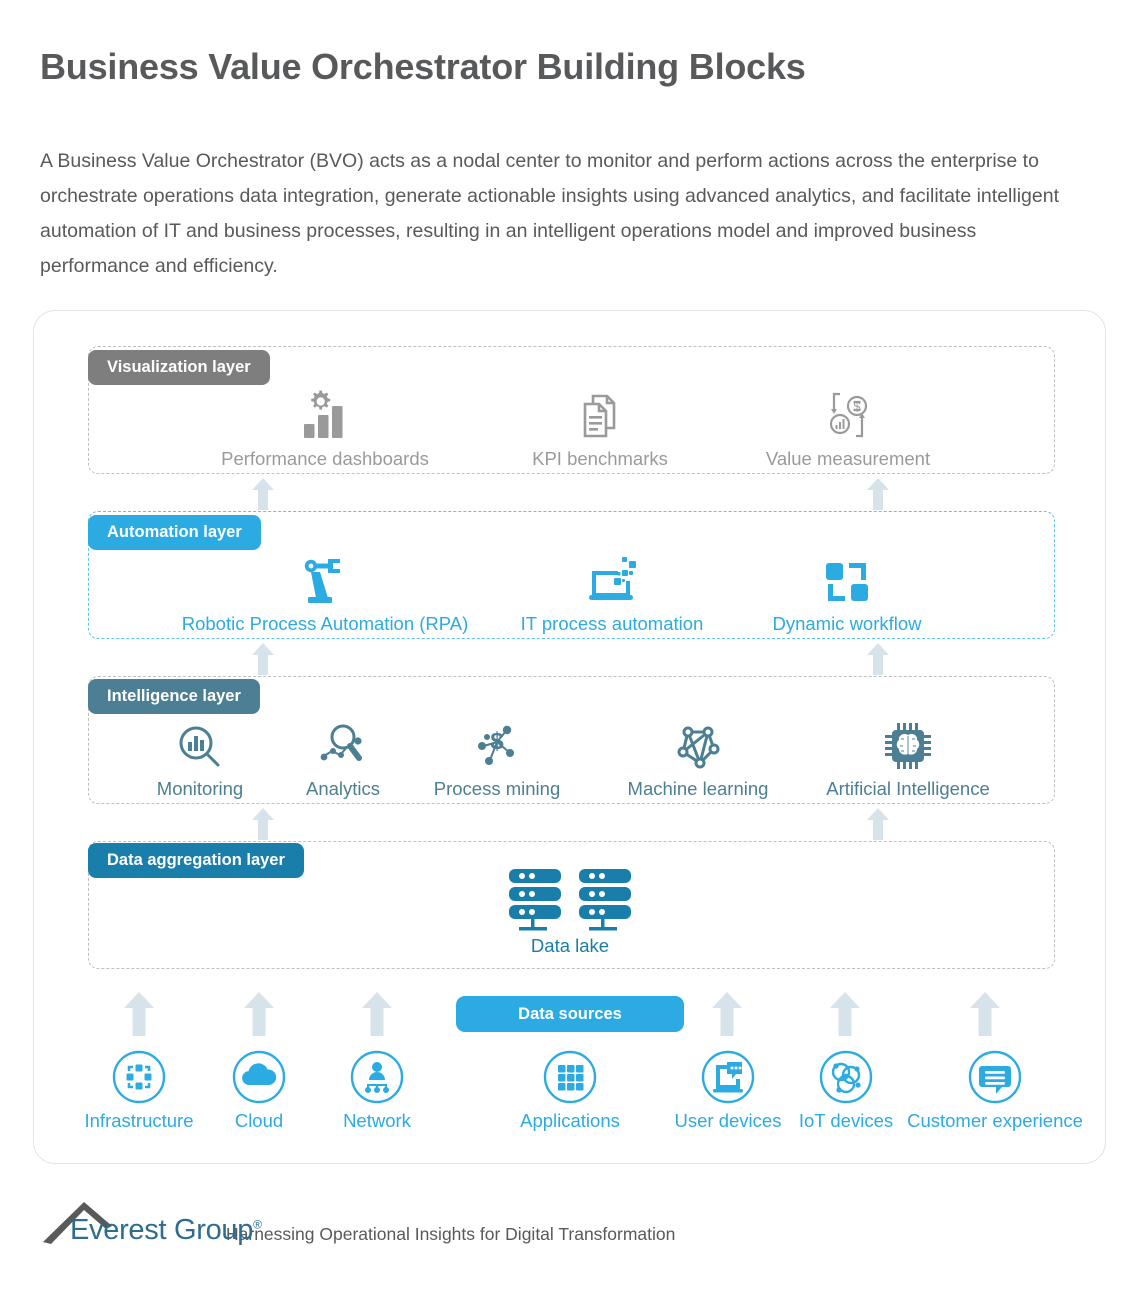 The image size is (1137, 1301). Describe the element at coordinates (166, 1230) in the screenshot. I see `logo-text: Everest Group®` at that location.